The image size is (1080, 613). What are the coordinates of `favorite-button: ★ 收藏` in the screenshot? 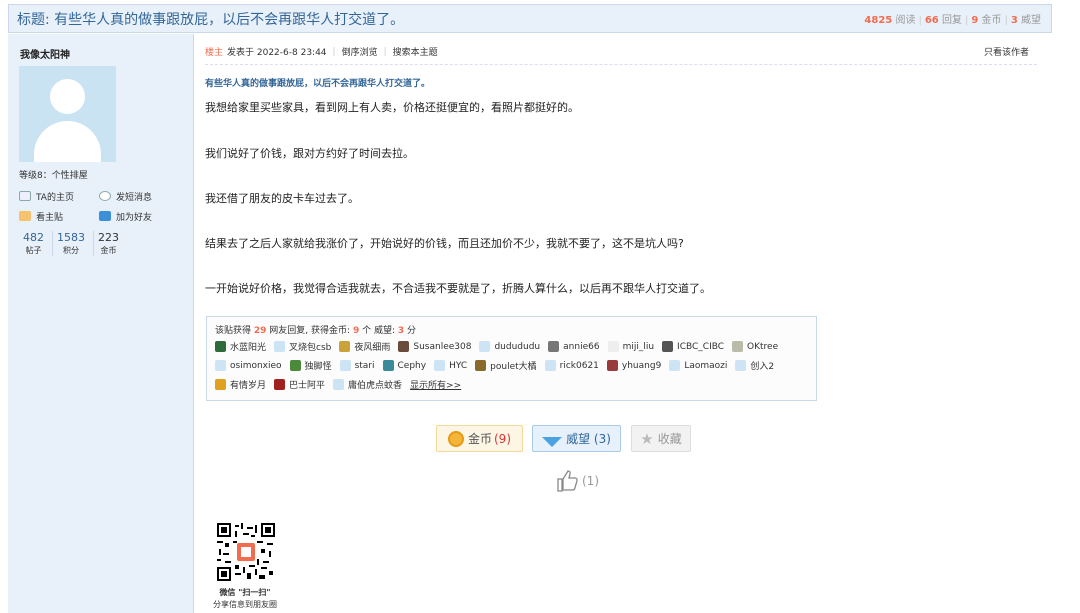 It's located at (661, 438).